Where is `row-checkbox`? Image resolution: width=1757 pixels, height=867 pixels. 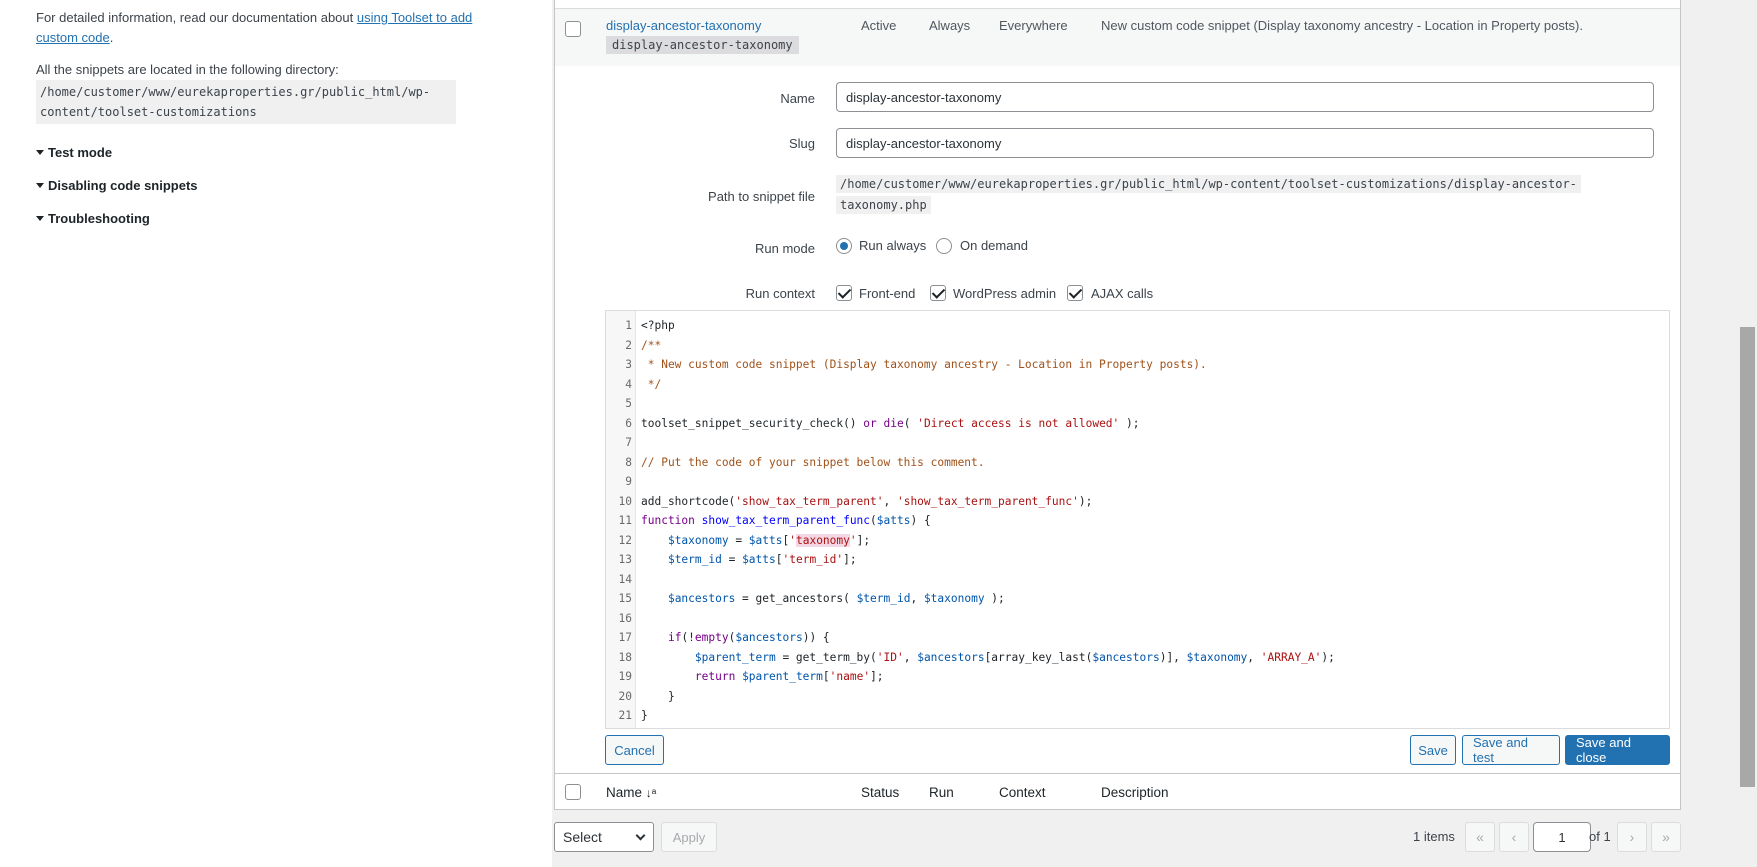
row-checkbox is located at coordinates (573, 29).